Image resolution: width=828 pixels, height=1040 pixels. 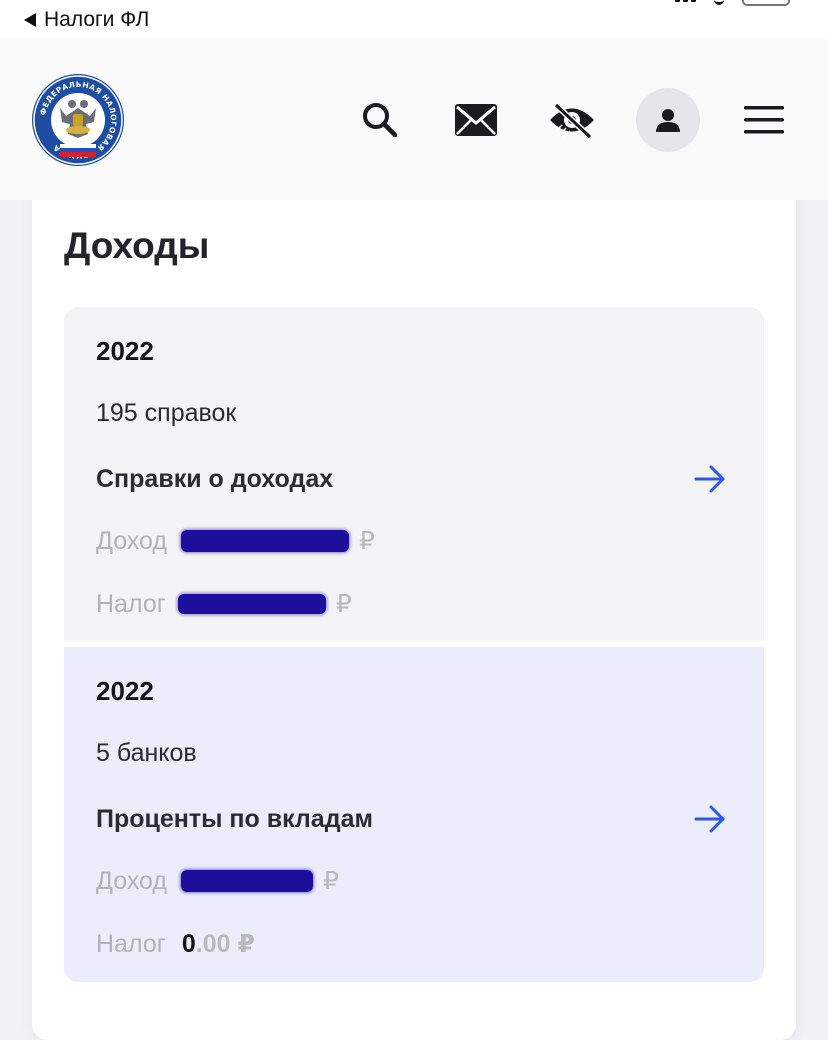 I want to click on fns-emblem-icon: ФЕДЕРАЛЬНАЯ НАЛОГОВАЯ СЛУЖБА, so click(x=78, y=120).